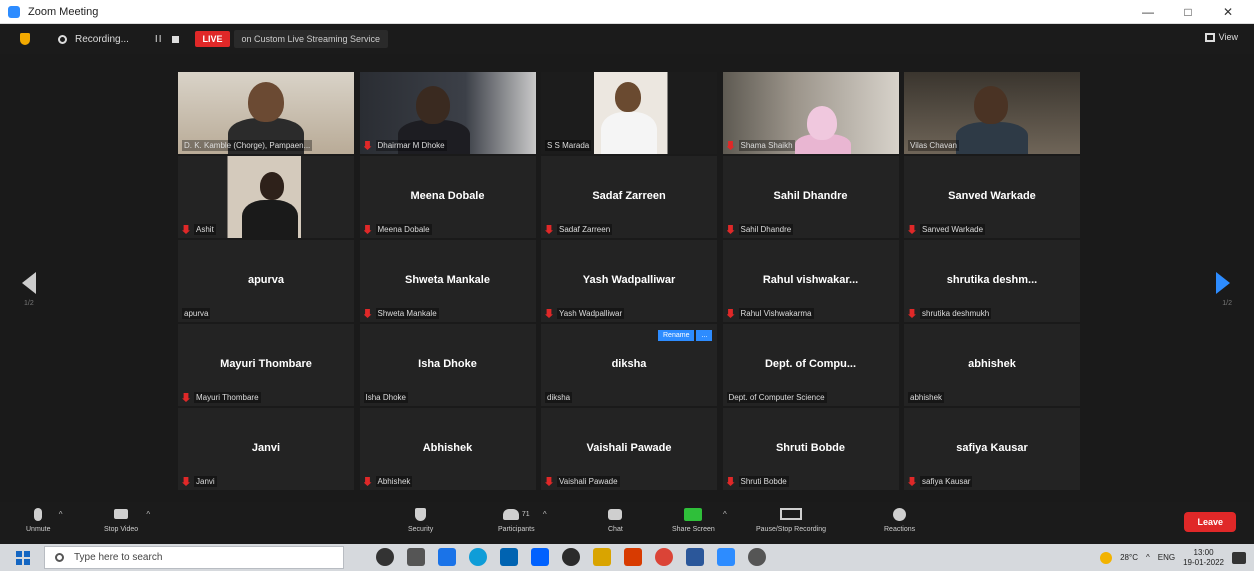  I want to click on folder-icon, so click(602, 557).